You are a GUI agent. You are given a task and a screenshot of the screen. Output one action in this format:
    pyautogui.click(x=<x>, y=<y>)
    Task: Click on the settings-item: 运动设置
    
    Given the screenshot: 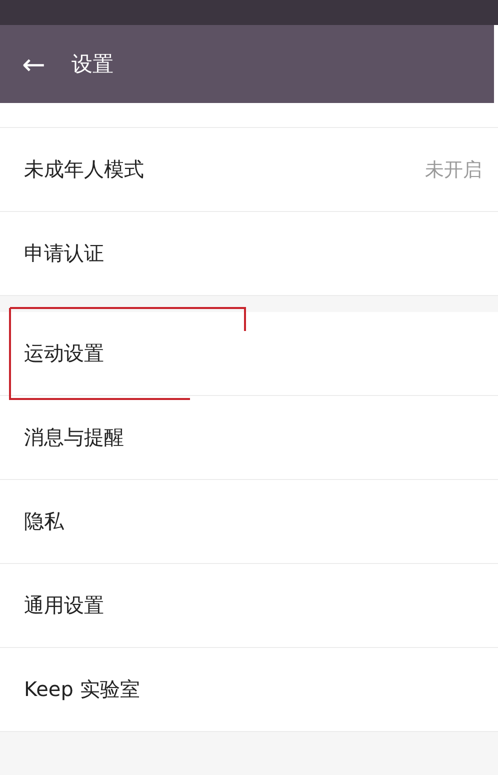 What is the action you would take?
    pyautogui.click(x=249, y=354)
    